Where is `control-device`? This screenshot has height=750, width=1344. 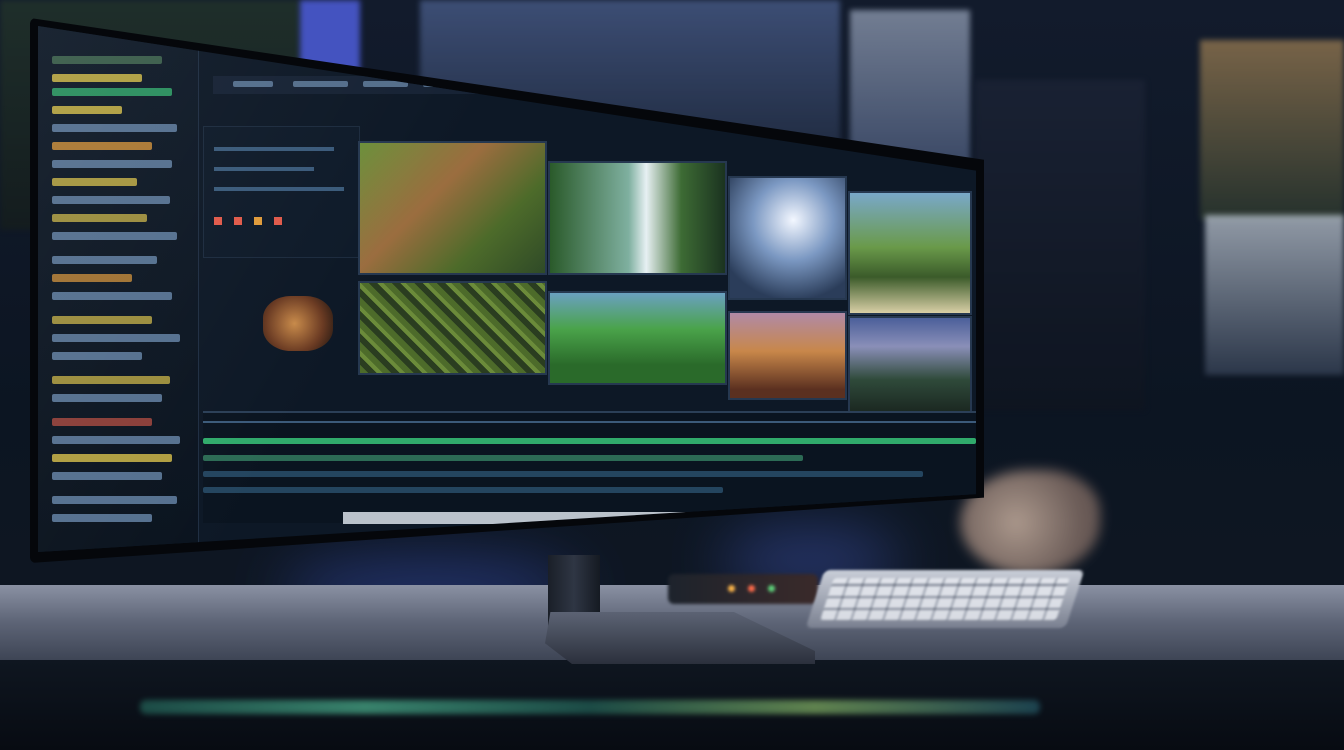
control-device is located at coordinates (743, 589).